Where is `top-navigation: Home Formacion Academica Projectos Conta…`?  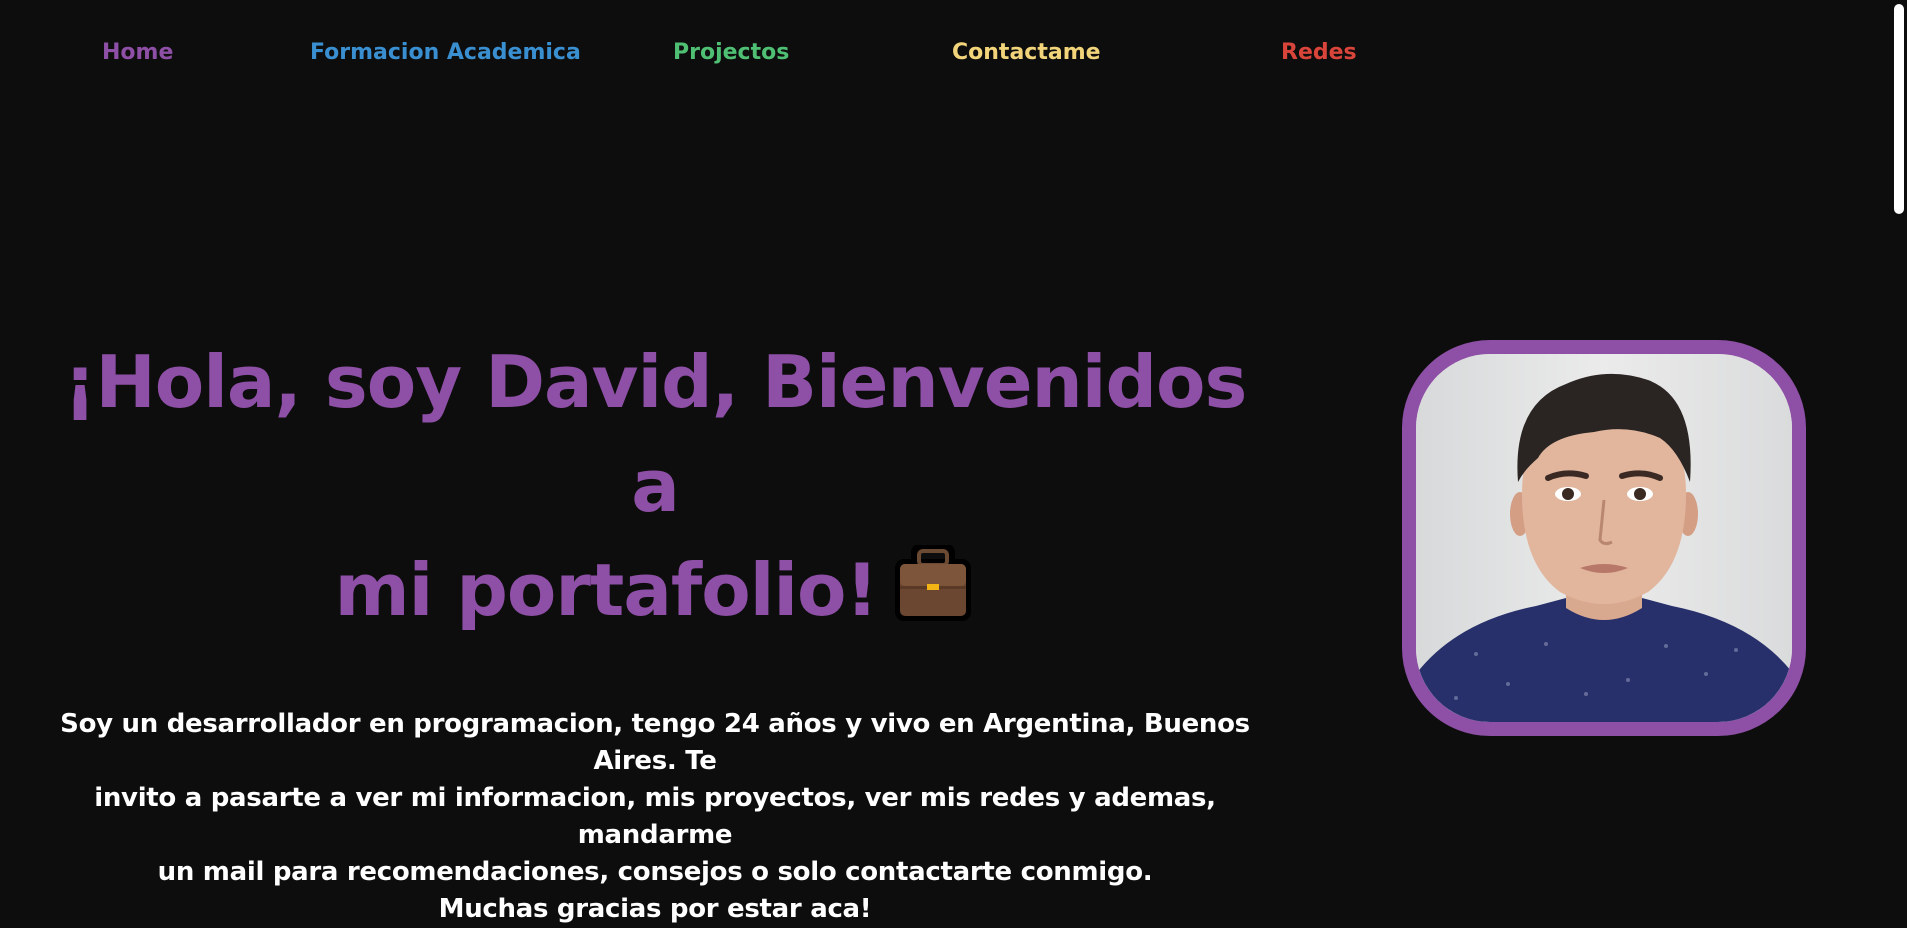 top-navigation: Home Formacion Academica Projectos Conta… is located at coordinates (940, 55).